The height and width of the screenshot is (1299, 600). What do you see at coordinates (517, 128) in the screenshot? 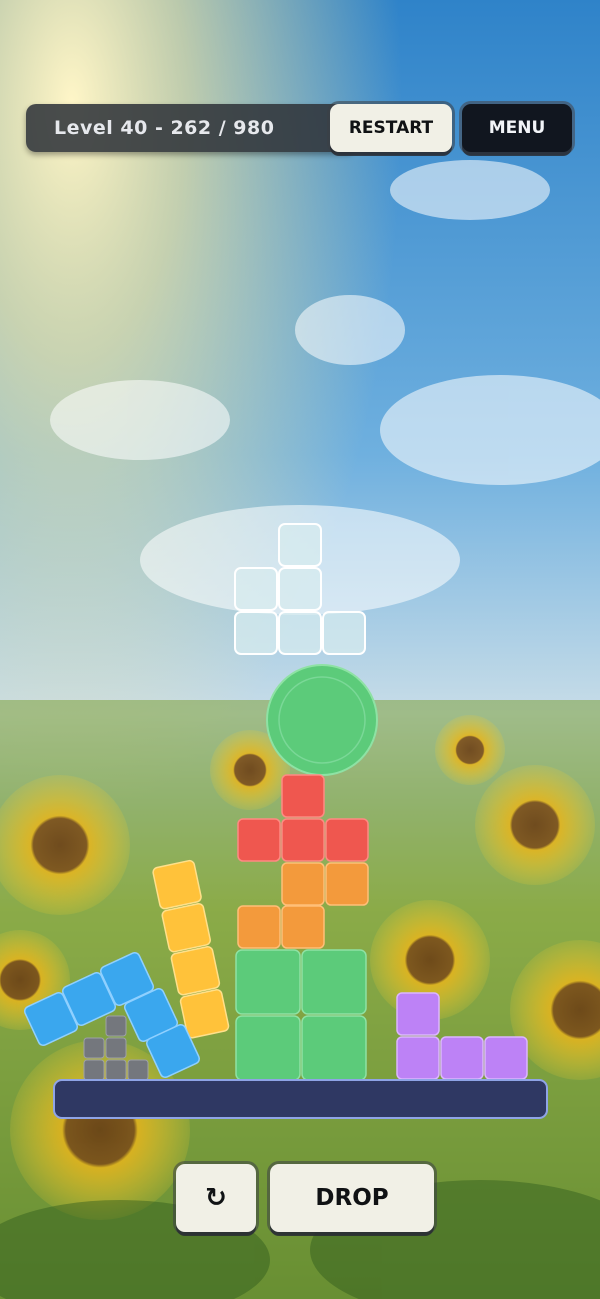
I see `menu-button: MENU` at bounding box center [517, 128].